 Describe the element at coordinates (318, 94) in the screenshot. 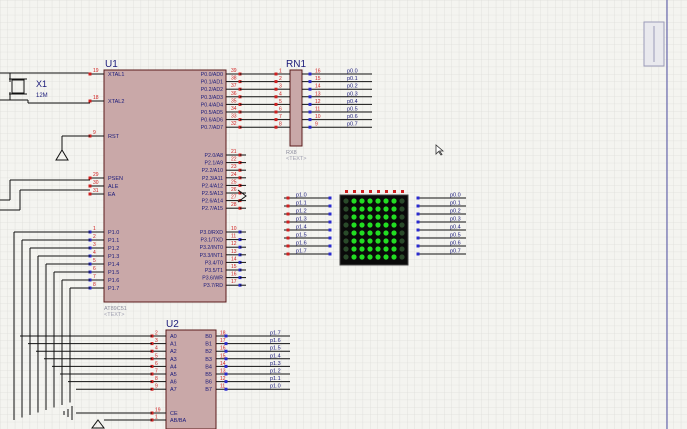

I see `rn1-pin-number: 13` at that location.